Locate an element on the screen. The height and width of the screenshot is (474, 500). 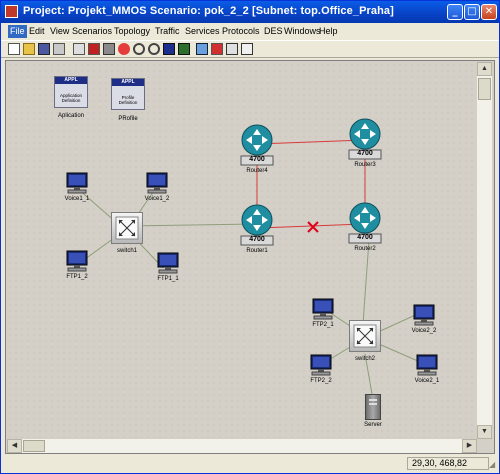
router3: 4700 is located at coordinates (365, 139).